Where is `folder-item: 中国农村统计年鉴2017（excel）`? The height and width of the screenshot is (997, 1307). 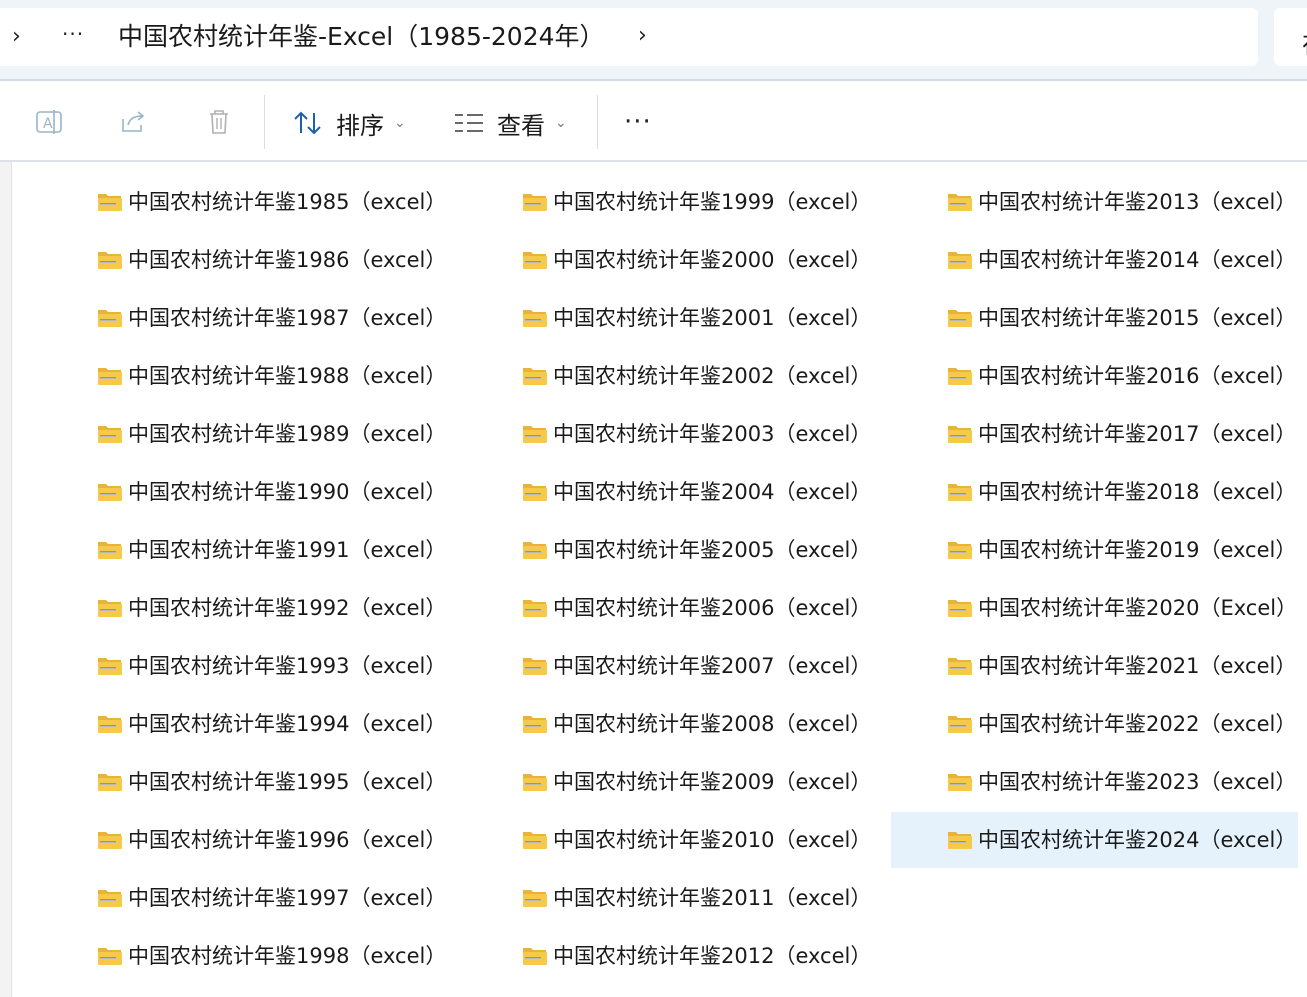
folder-item: 中国农村统计年鉴2017（excel） is located at coordinates (1124, 434).